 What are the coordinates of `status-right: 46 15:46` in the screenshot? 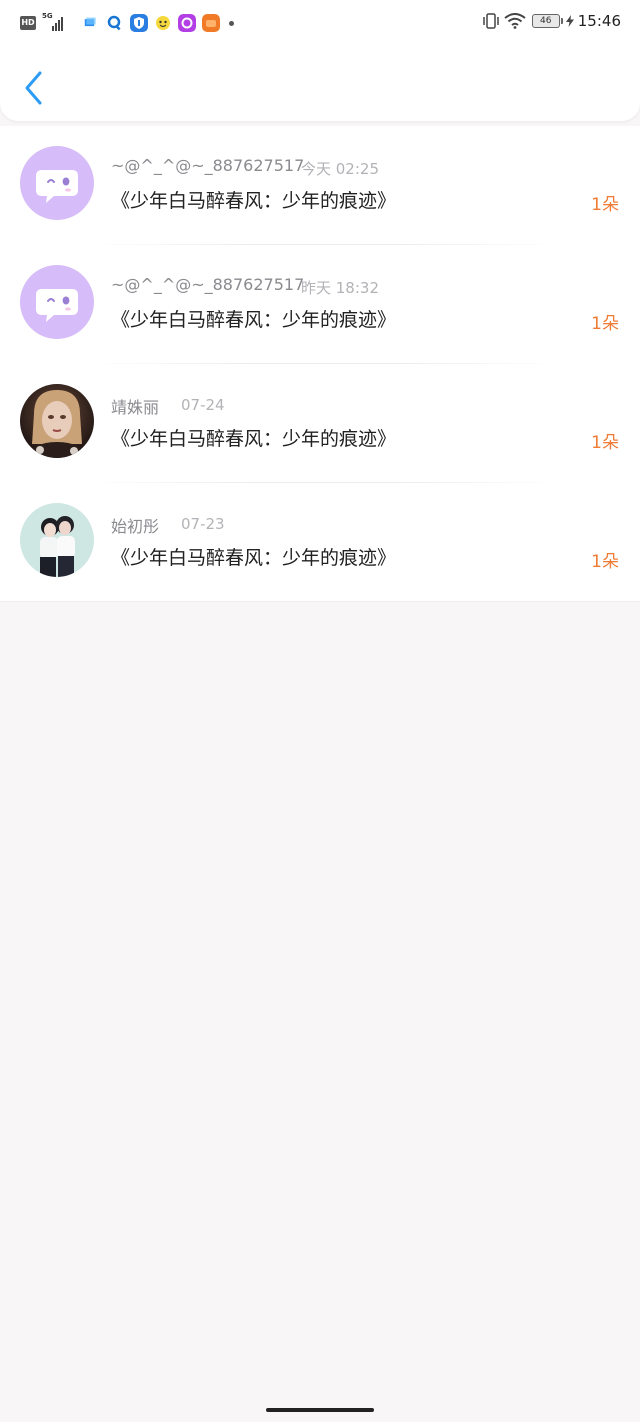 It's located at (551, 21).